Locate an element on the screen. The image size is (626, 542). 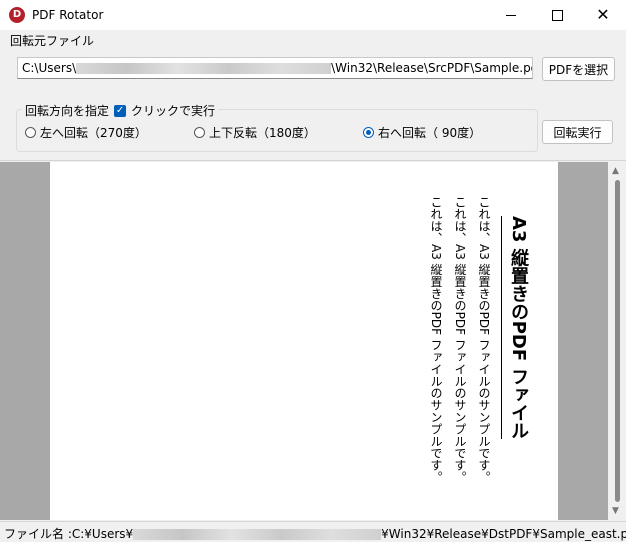
title-bar: D PDF Rotator ✕ is located at coordinates (313, 15).